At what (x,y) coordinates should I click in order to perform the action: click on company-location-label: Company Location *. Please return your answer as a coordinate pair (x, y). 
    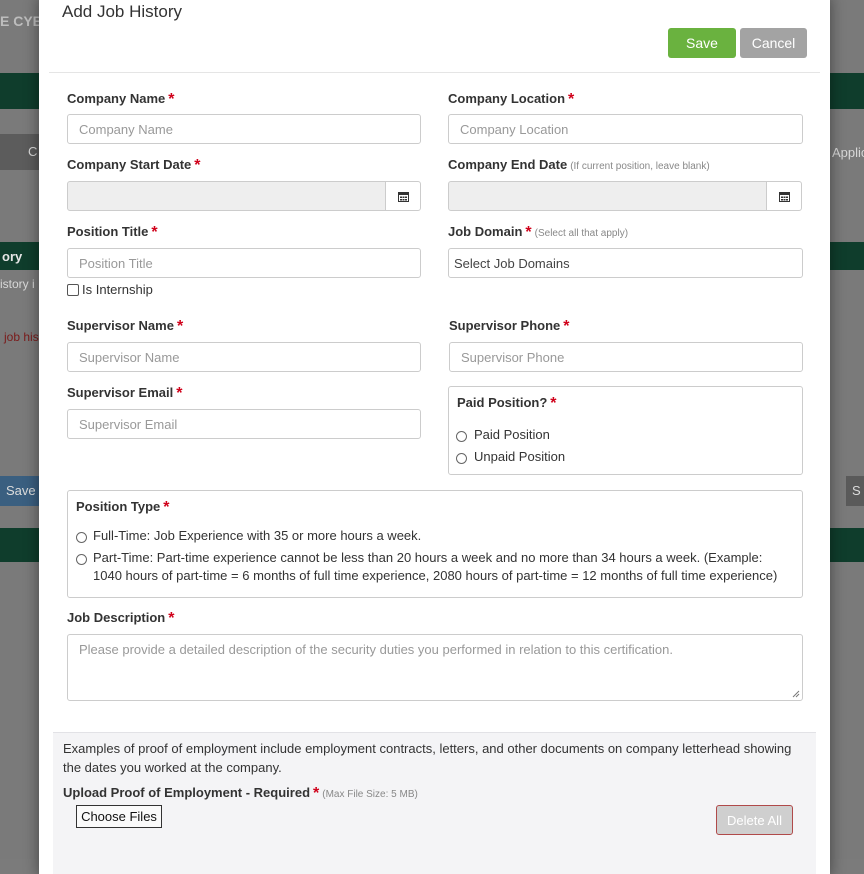
    Looking at the image, I should click on (511, 100).